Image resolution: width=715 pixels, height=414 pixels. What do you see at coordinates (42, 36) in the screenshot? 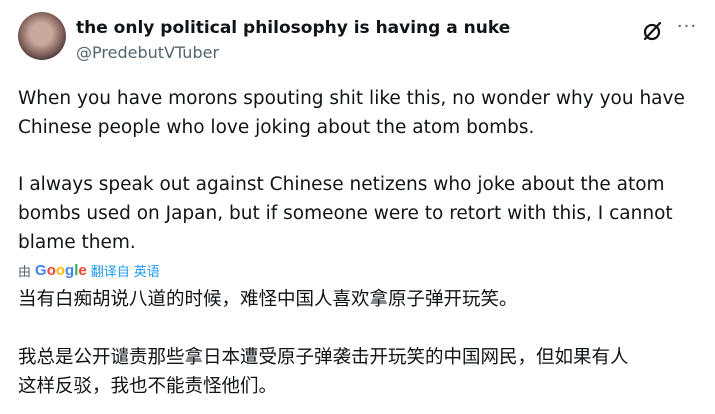
I see `avatar` at bounding box center [42, 36].